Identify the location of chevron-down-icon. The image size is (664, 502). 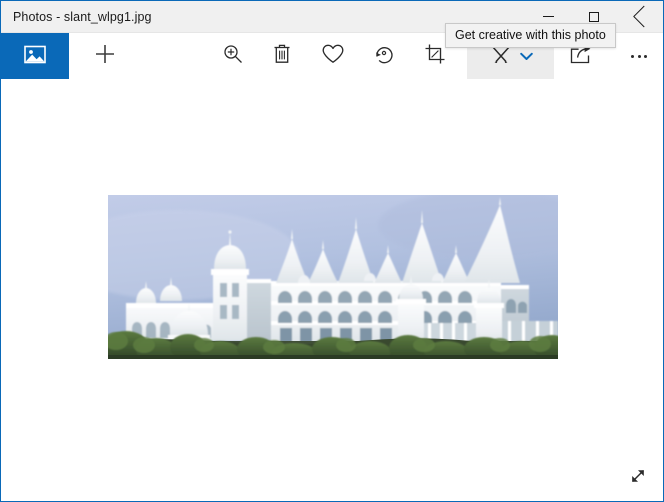
(526, 57).